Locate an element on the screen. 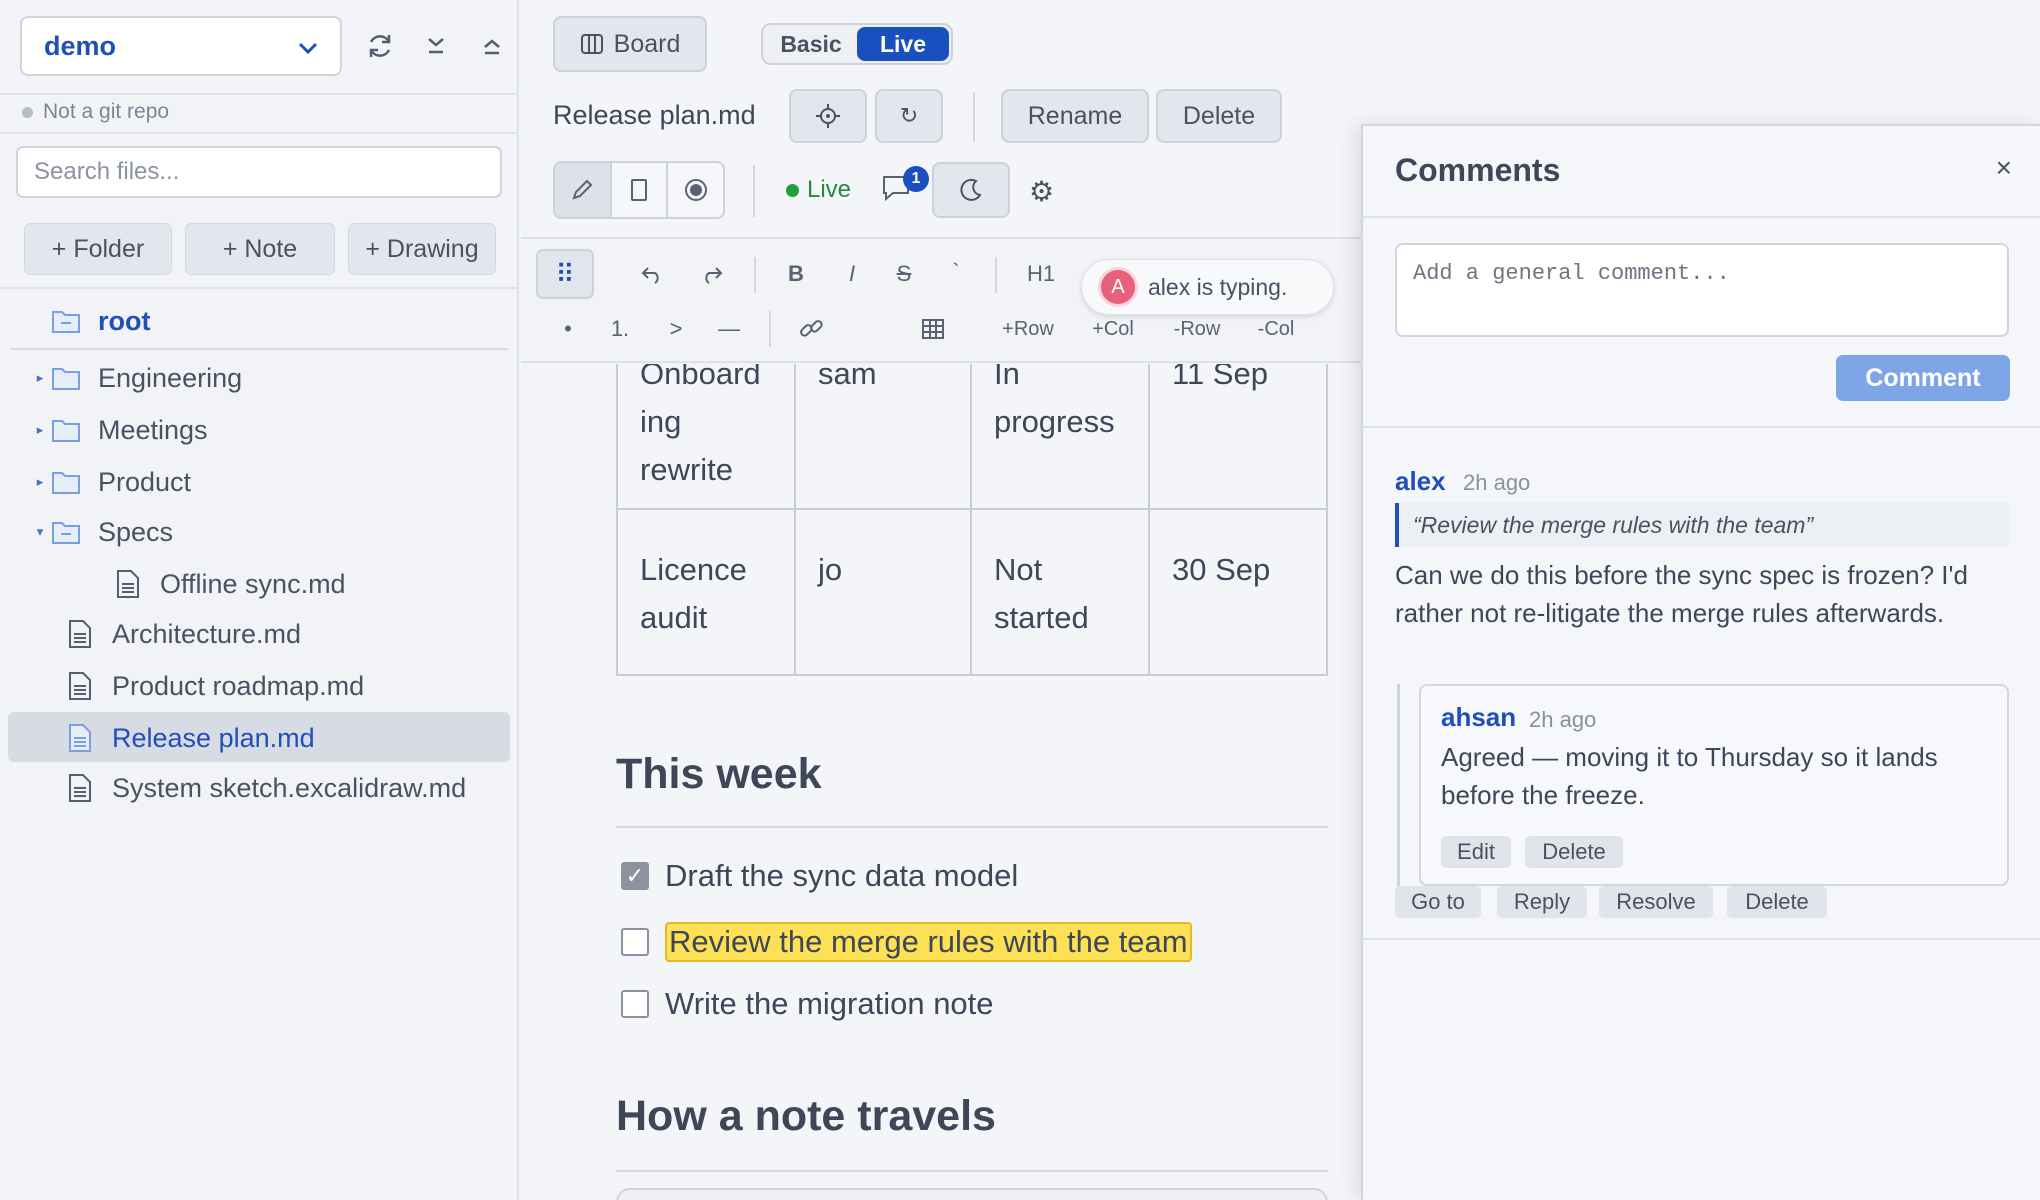  tree-item-release-plan: Release plan.md is located at coordinates (189, 738).